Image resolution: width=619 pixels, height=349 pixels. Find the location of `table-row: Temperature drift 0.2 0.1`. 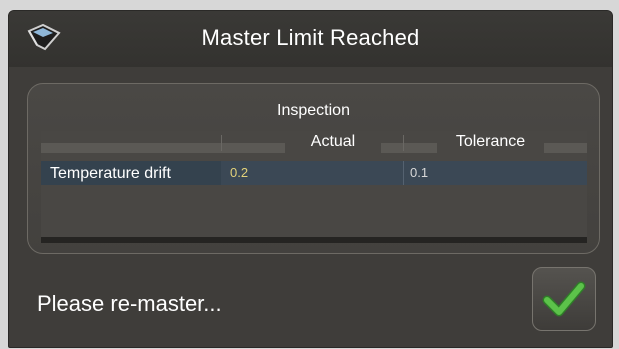

table-row: Temperature drift 0.2 0.1 is located at coordinates (314, 173).